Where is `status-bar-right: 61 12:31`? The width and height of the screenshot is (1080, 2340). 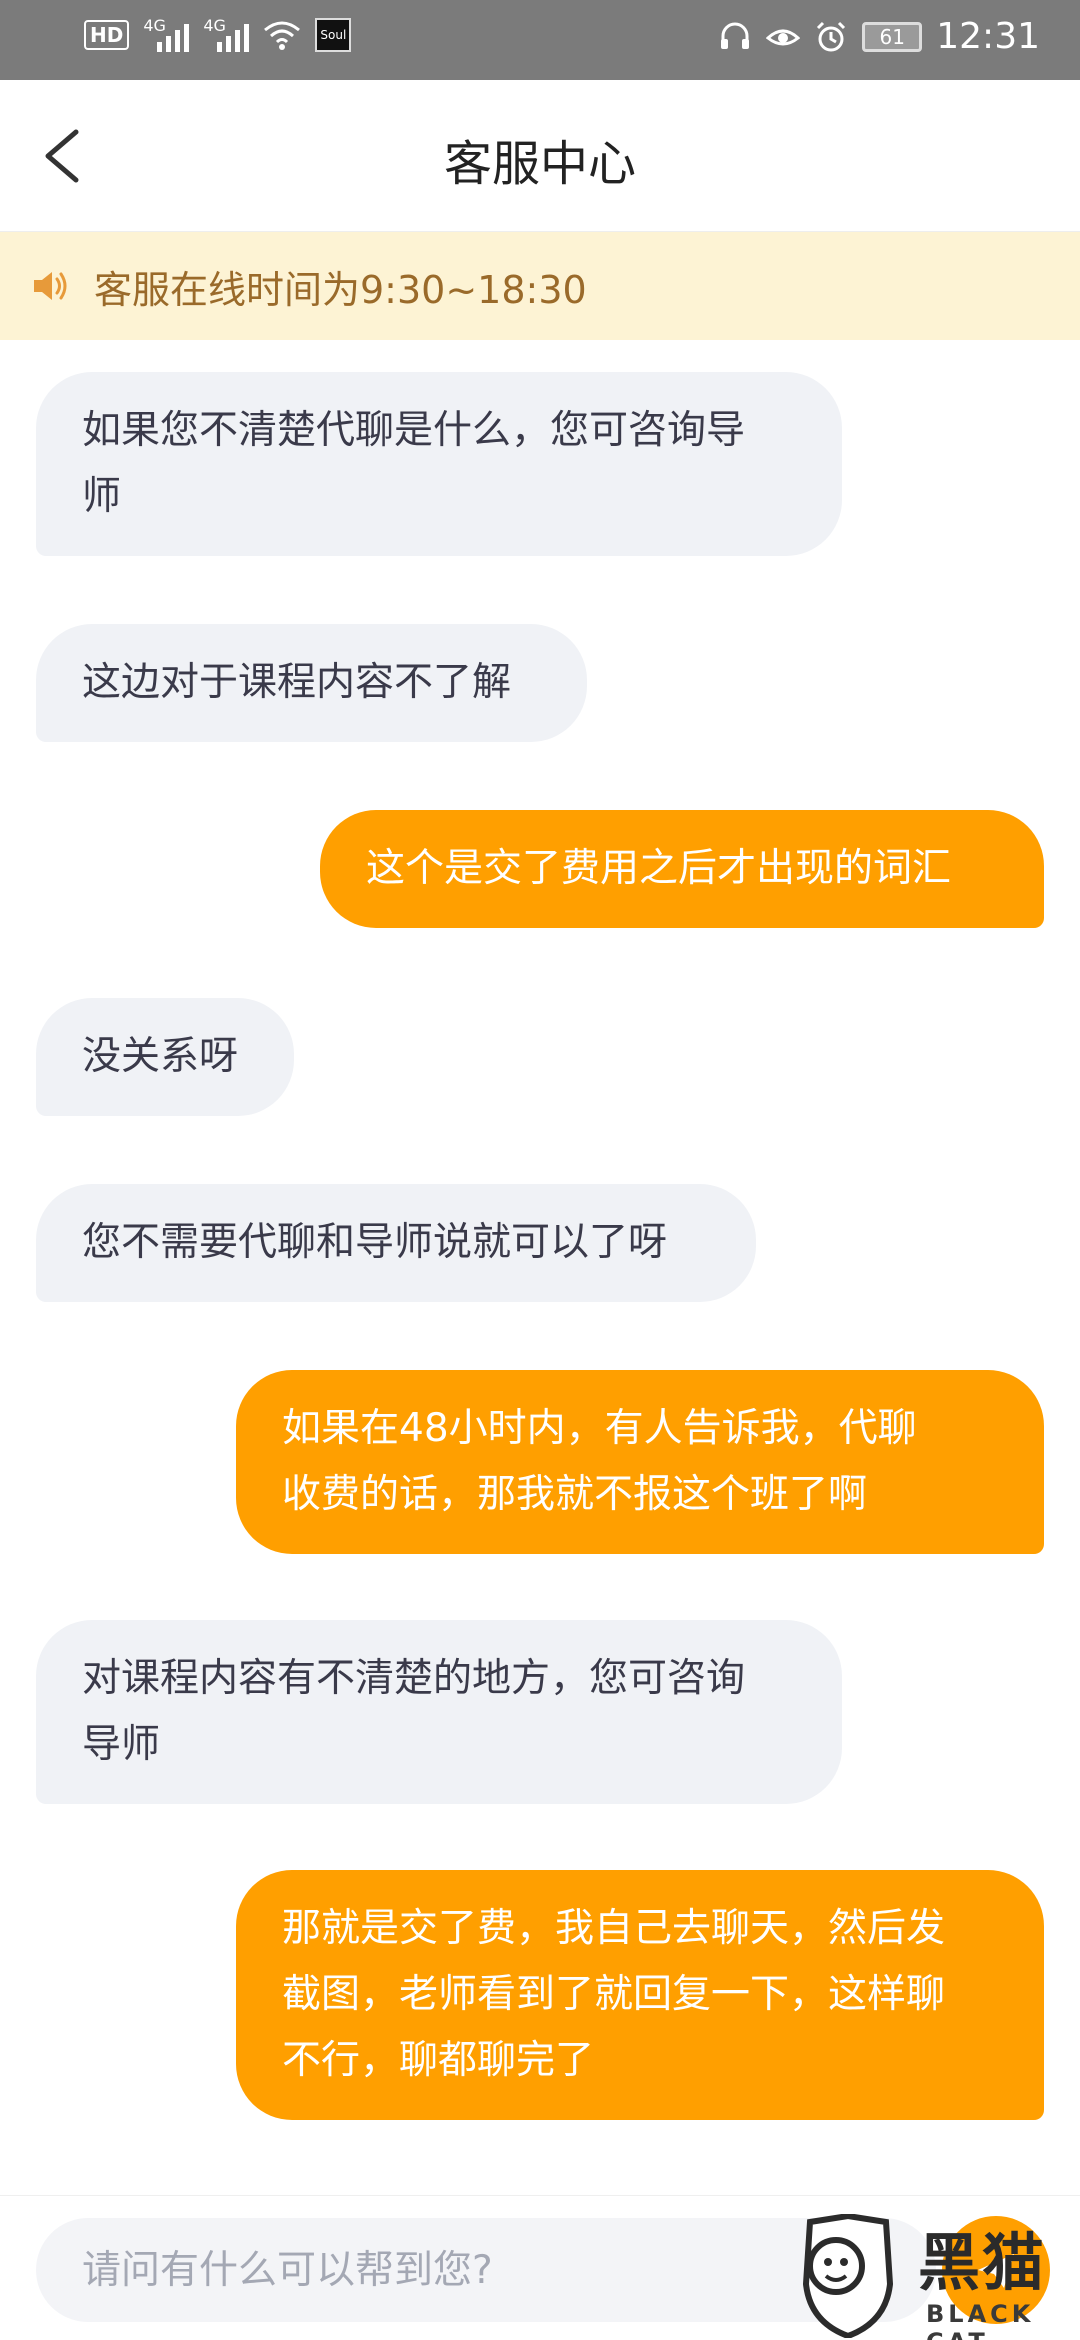 status-bar-right: 61 12:31 is located at coordinates (879, 36).